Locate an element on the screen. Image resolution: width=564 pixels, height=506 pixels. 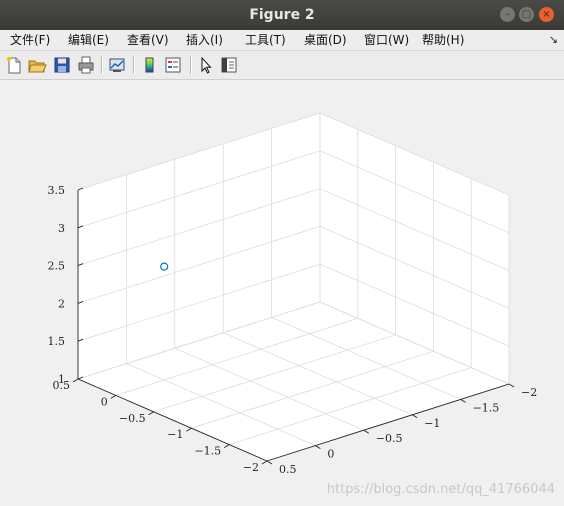
toolbar is located at coordinates (282, 65).